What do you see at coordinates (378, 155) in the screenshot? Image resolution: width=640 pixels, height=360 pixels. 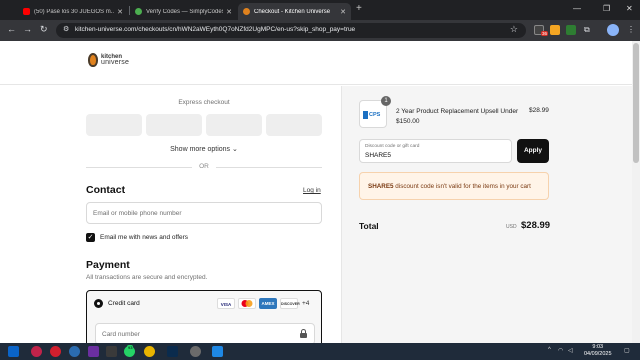 I see `discount-field-value: SHARE5` at bounding box center [378, 155].